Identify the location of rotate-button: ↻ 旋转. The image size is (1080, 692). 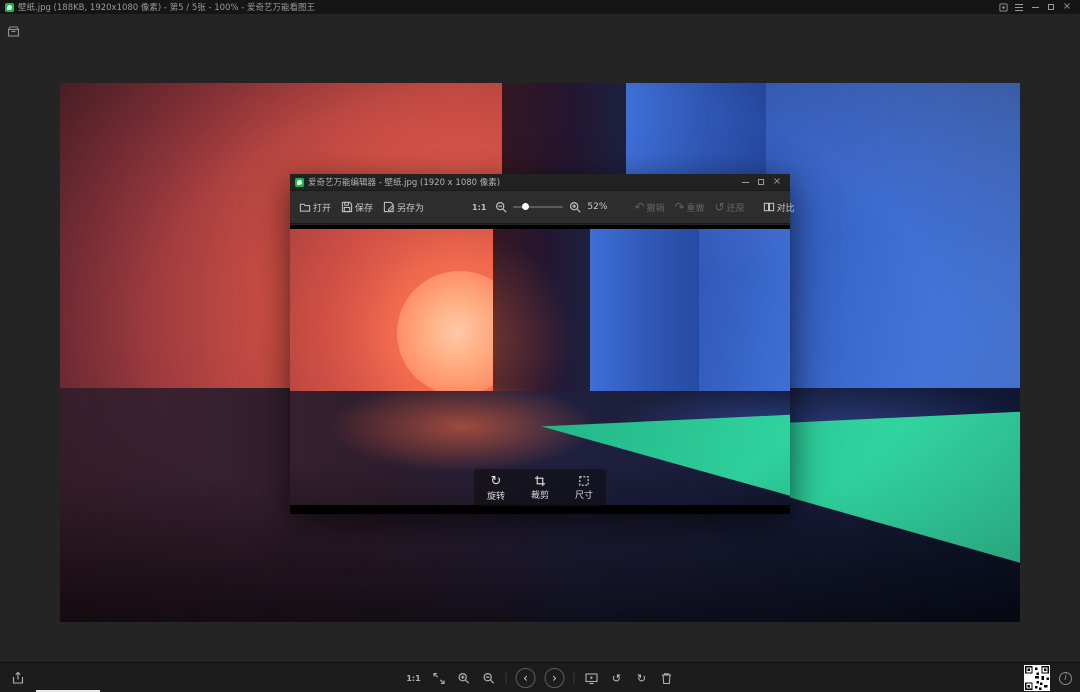
(496, 488).